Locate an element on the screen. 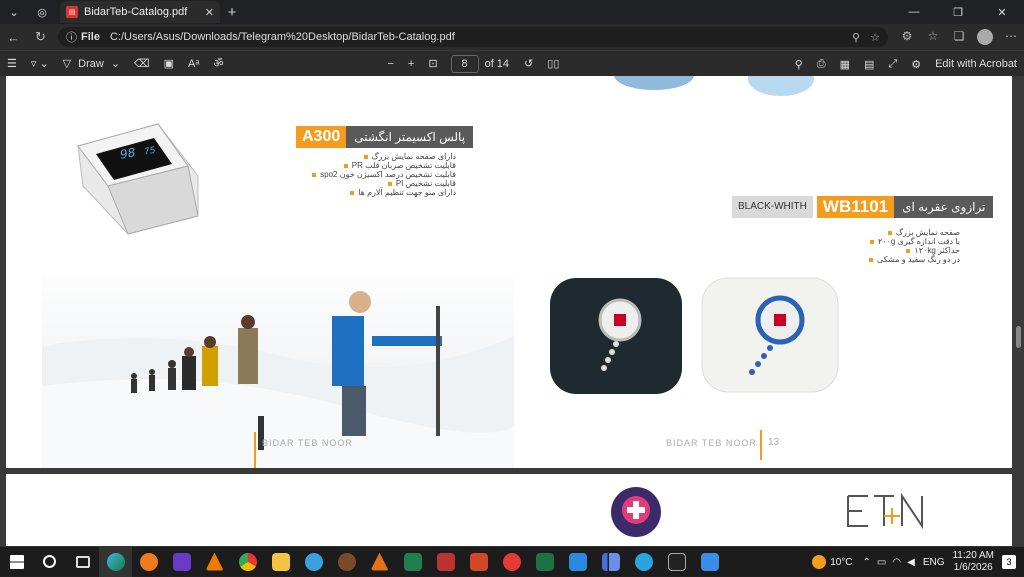 Image resolution: width=1024 pixels, height=577 pixels. matlab-icon is located at coordinates (379, 562).